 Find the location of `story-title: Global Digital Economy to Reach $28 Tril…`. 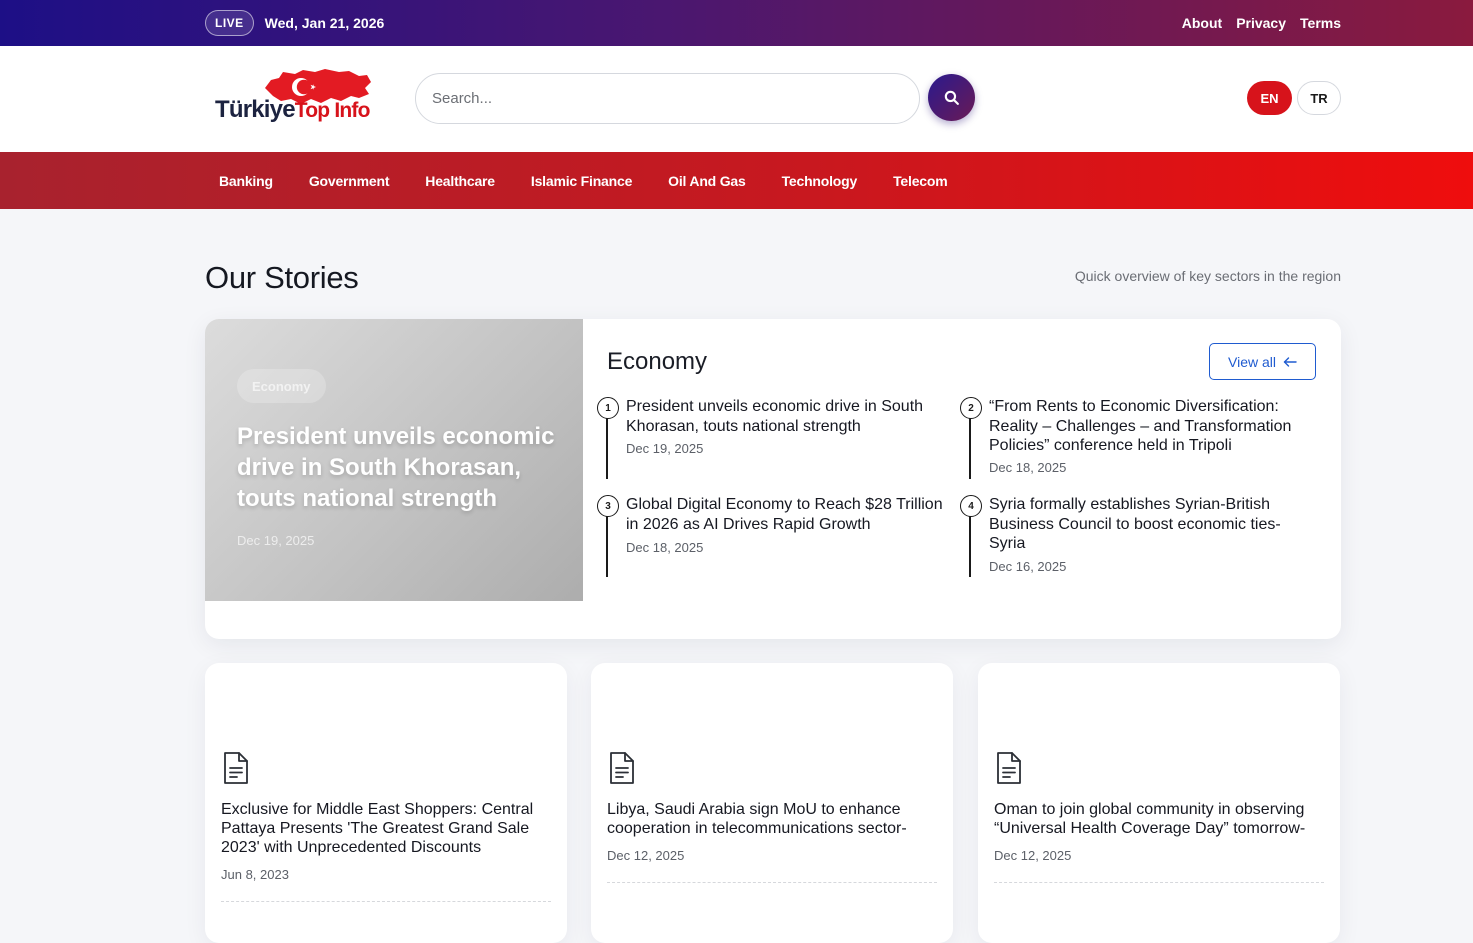

story-title: Global Digital Economy to Reach $28 Tril… is located at coordinates (788, 514).